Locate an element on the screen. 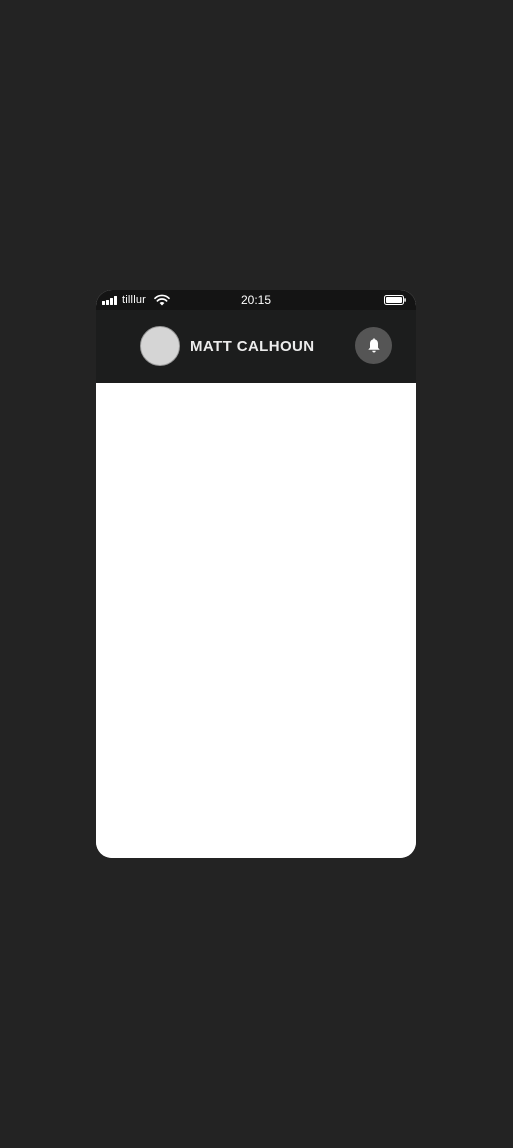 Image resolution: width=513 pixels, height=1148 pixels. status-bar: tilllur 20:15 is located at coordinates (256, 300).